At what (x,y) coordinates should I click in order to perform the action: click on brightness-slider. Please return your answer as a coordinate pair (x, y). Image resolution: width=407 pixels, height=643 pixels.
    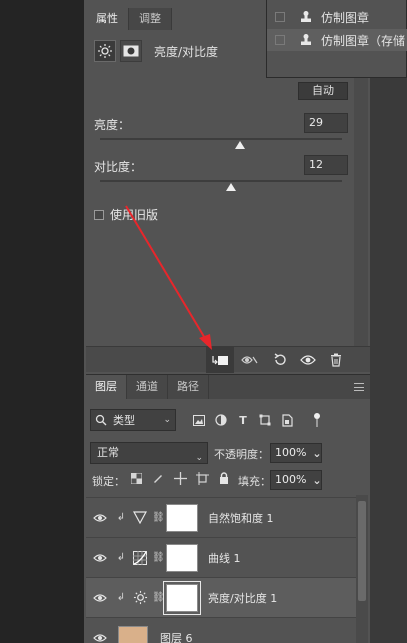
    Looking at the image, I should click on (221, 143).